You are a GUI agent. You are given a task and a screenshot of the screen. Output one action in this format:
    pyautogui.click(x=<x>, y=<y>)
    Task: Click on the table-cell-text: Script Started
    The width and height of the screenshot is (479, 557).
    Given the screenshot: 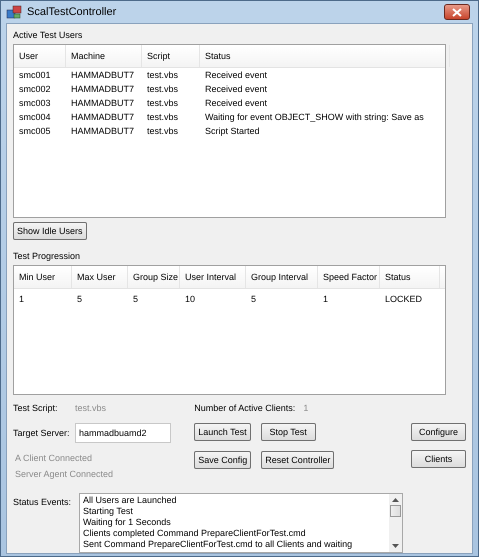 What is the action you would take?
    pyautogui.click(x=232, y=131)
    